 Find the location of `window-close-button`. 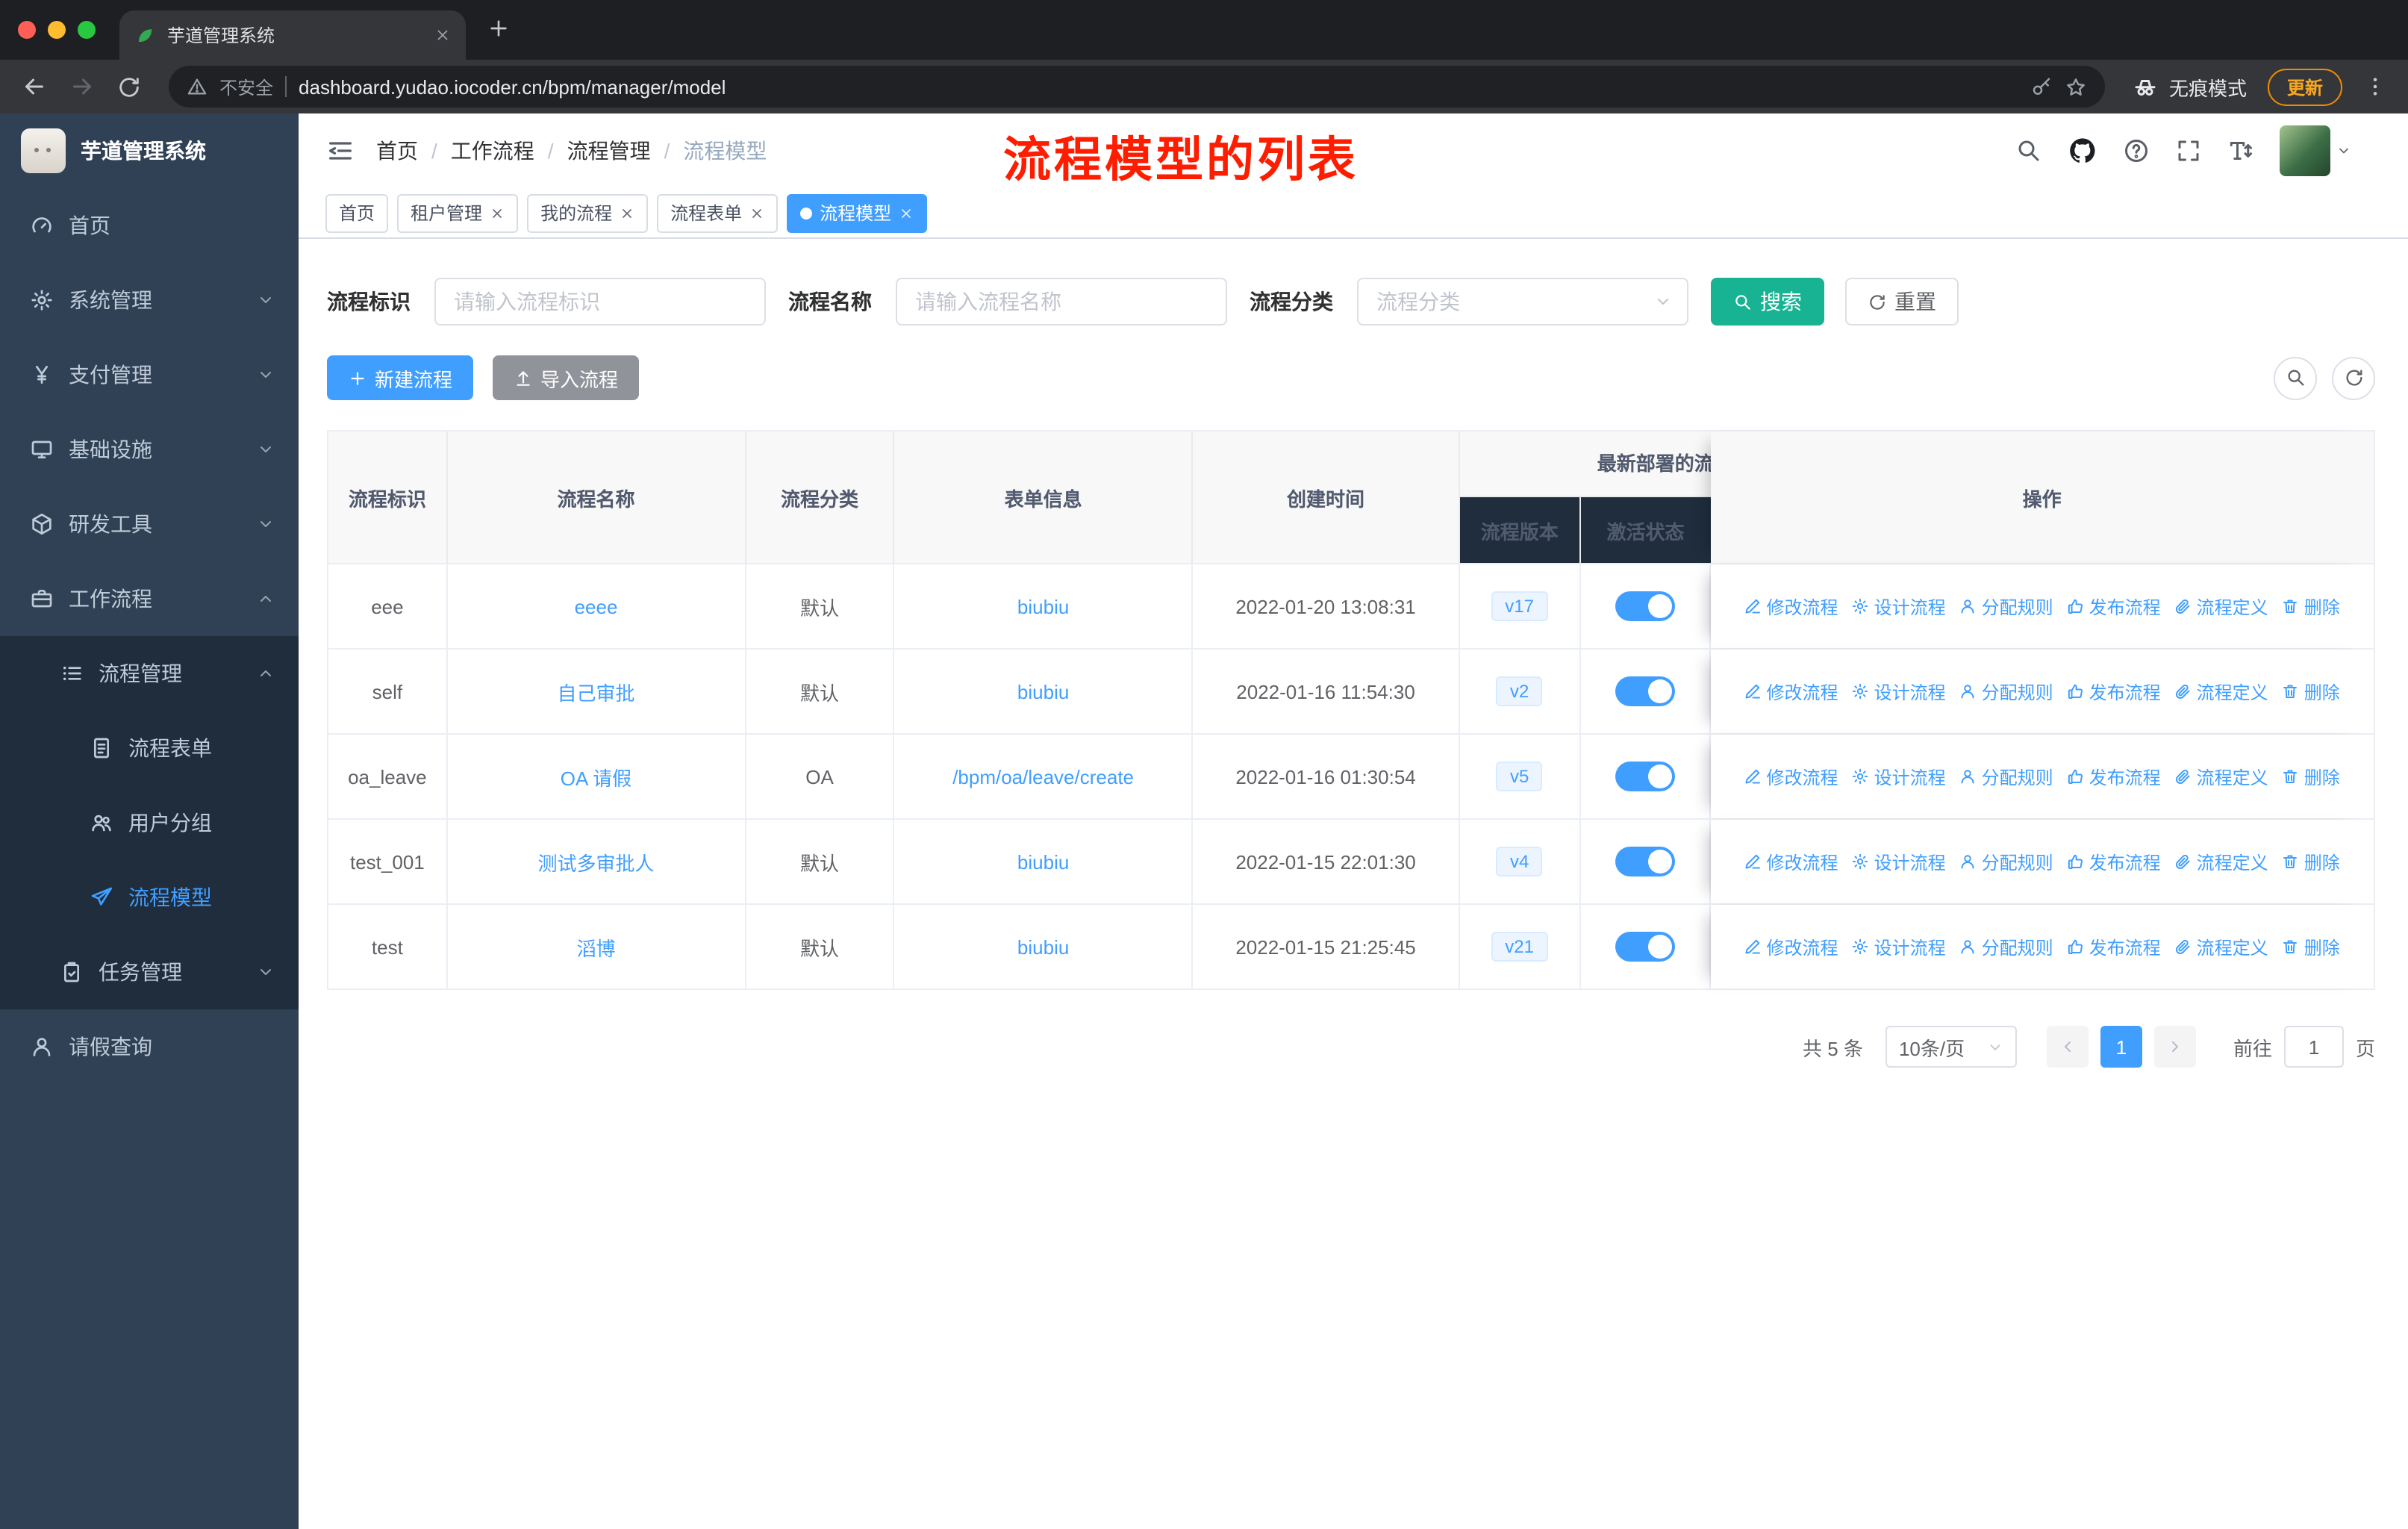

window-close-button is located at coordinates (27, 30).